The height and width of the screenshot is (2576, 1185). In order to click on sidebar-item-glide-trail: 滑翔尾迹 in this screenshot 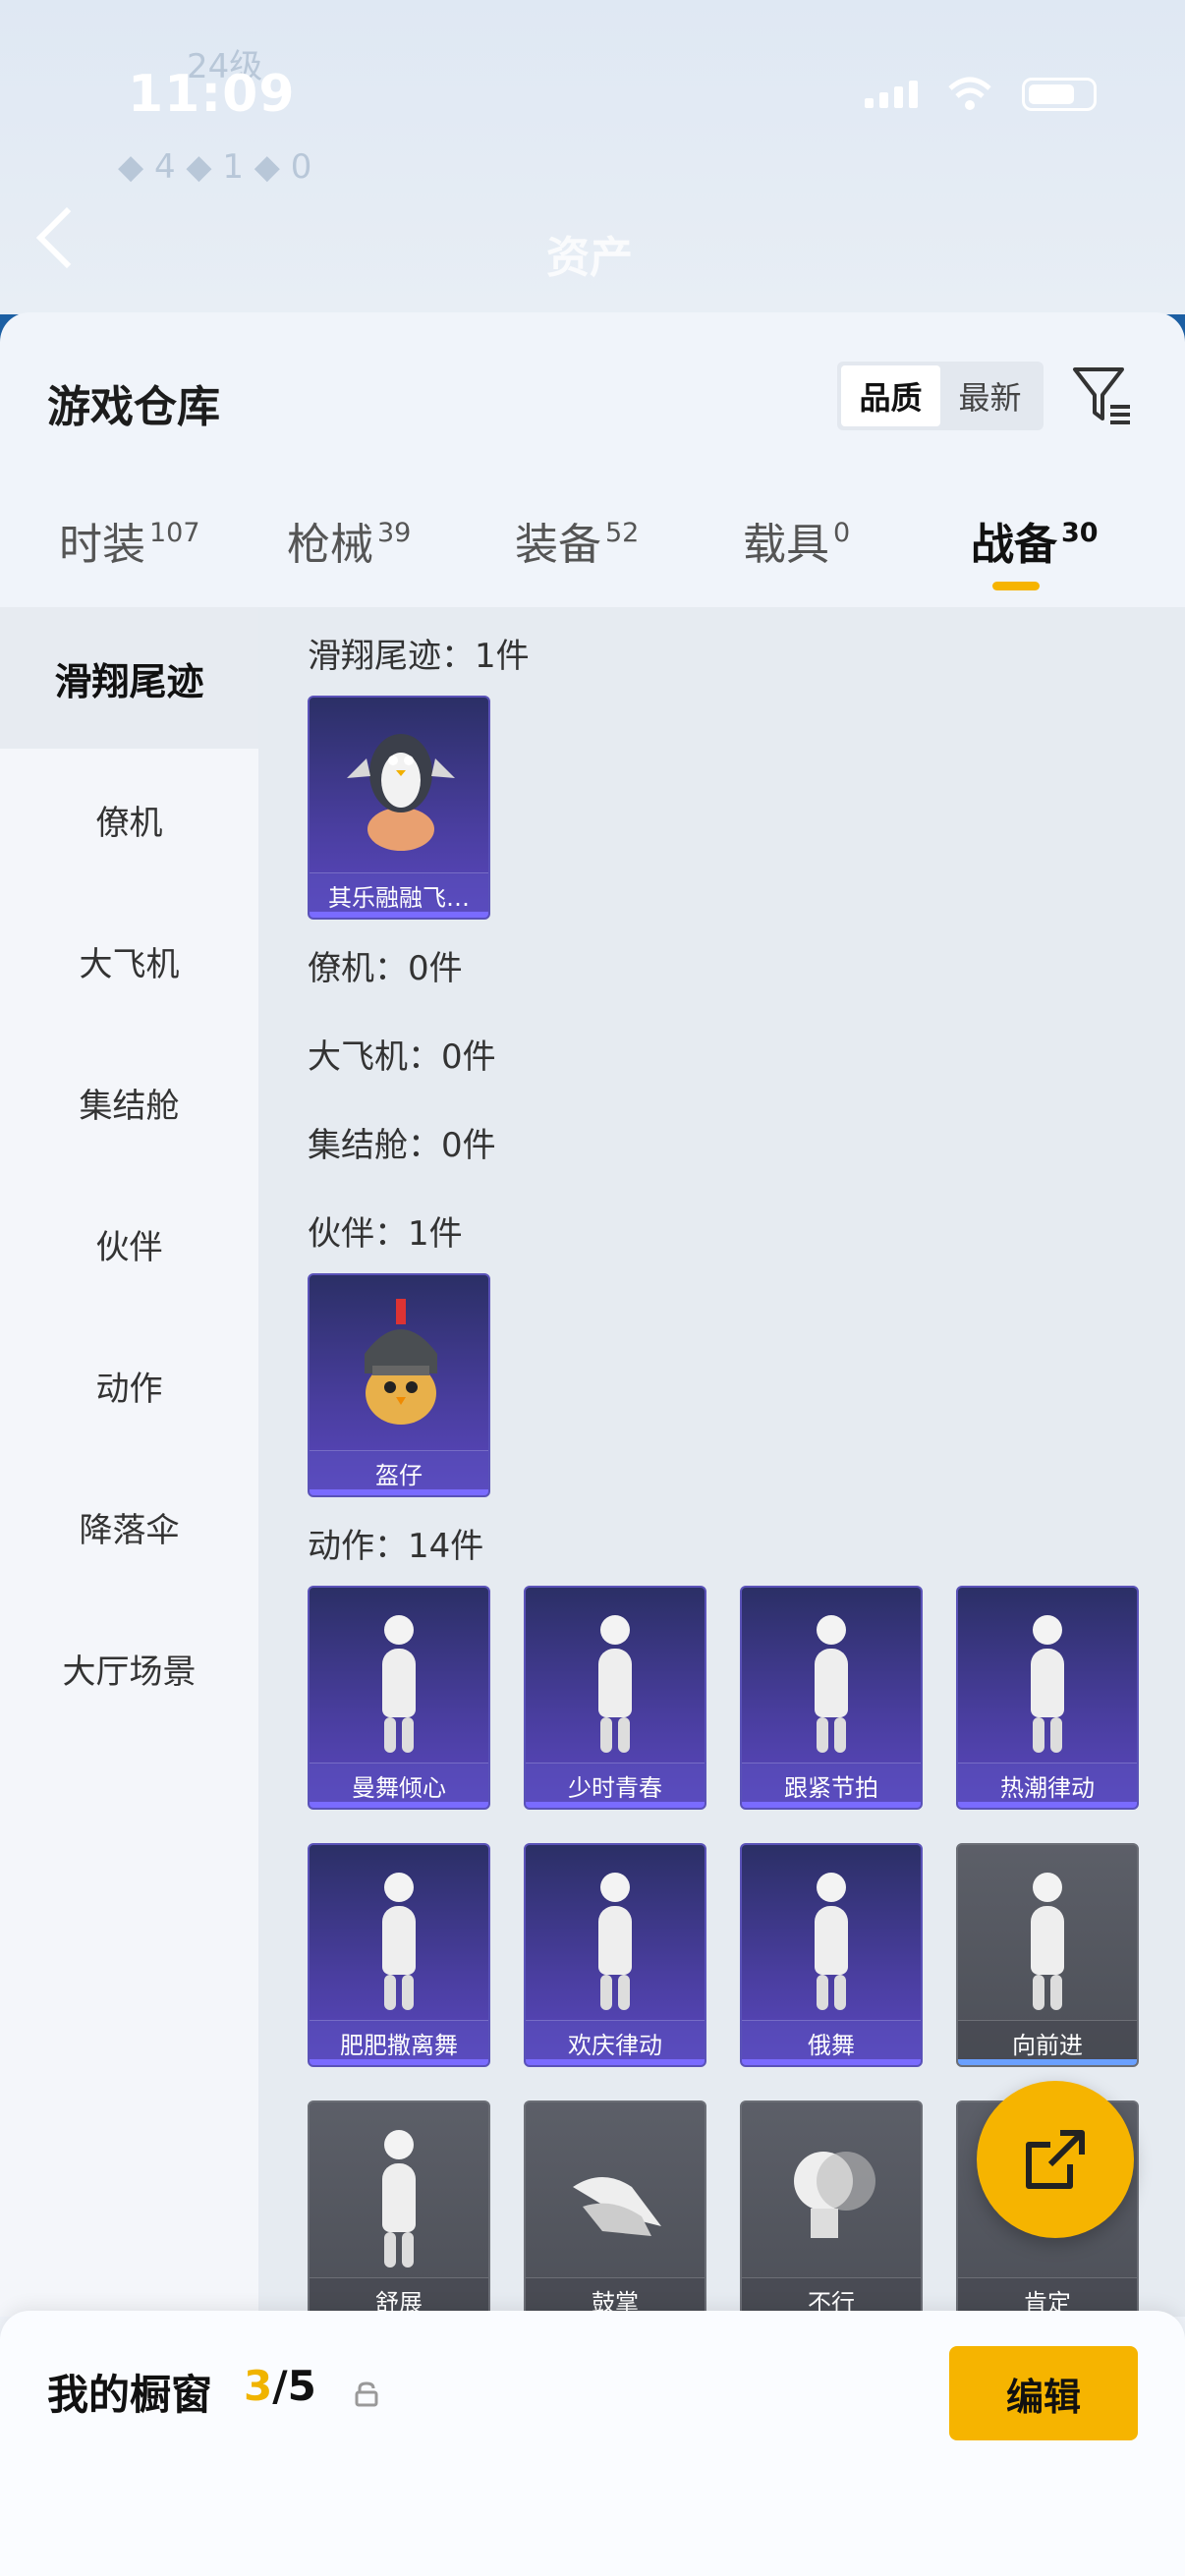, I will do `click(129, 678)`.